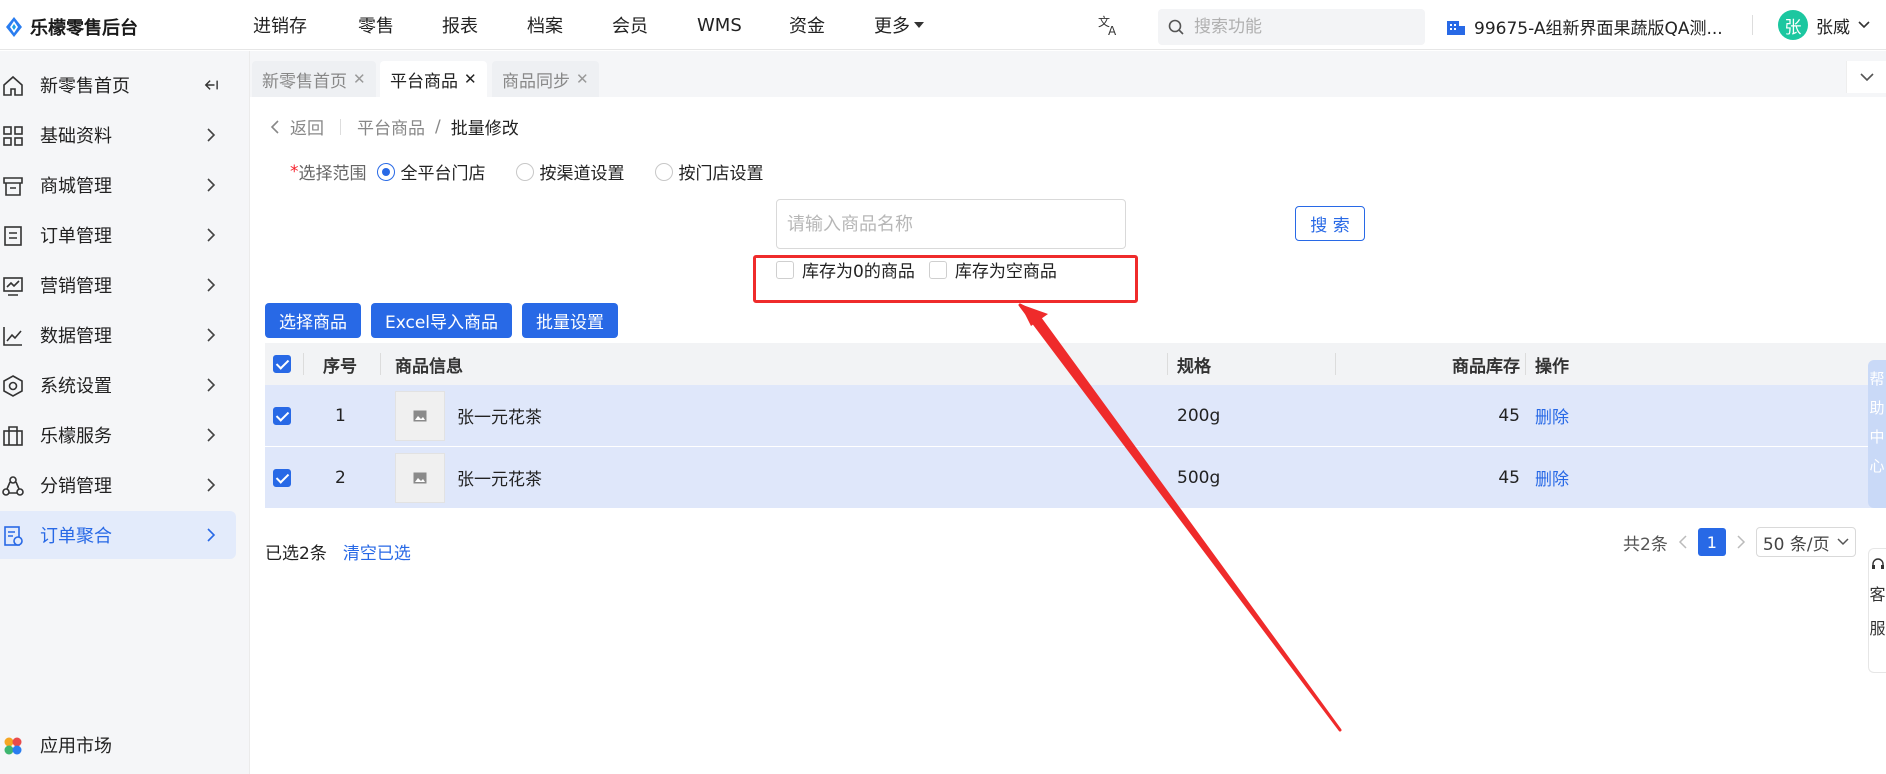  I want to click on sidebar-item-label: 订单聚合, so click(76, 536).